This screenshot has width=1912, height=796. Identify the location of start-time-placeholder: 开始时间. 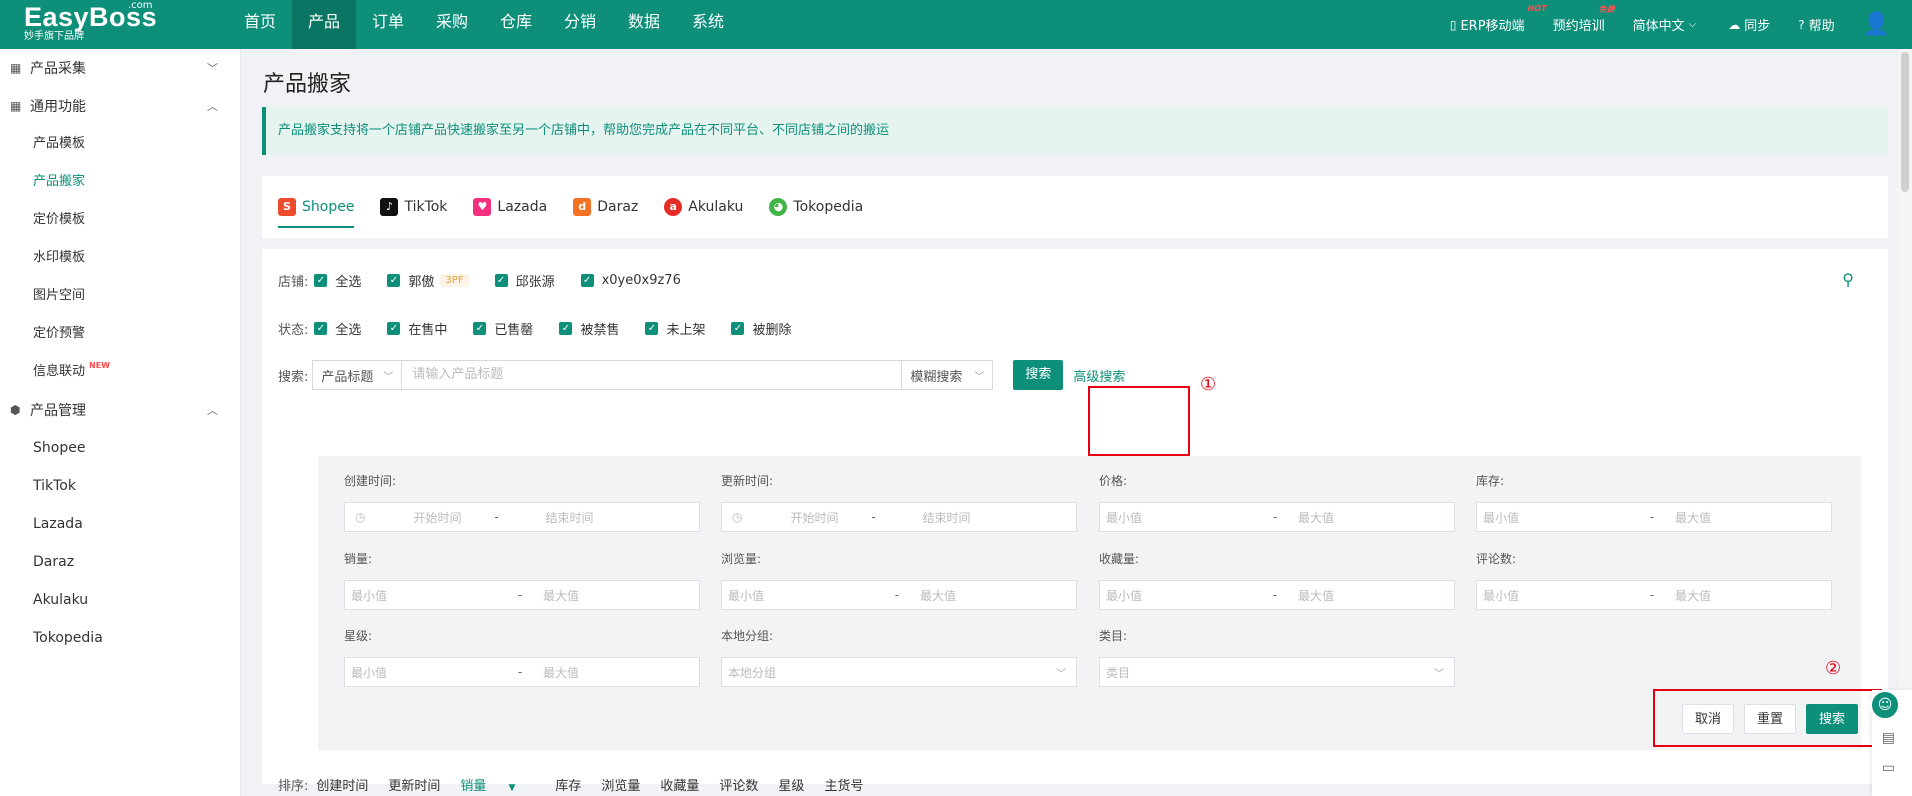
(814, 517).